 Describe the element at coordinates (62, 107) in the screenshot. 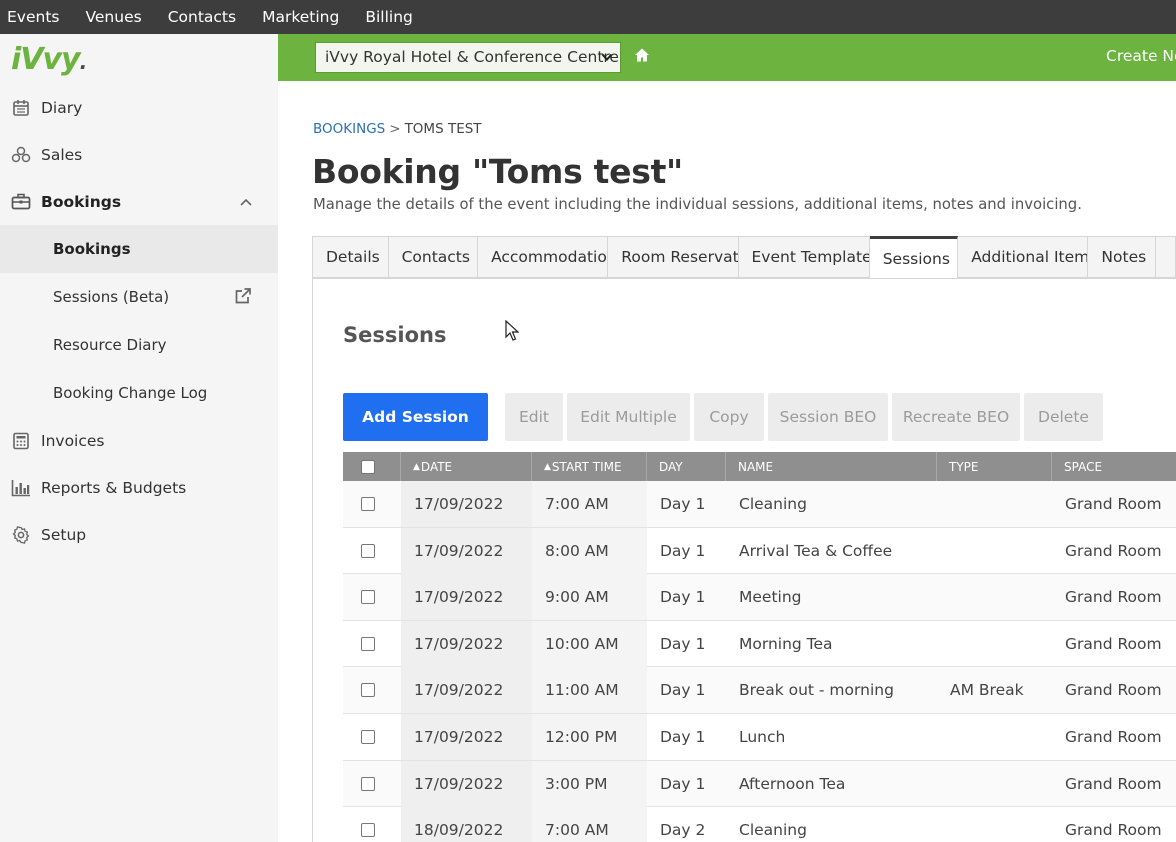

I see `sidebar-item-label: Diary` at that location.